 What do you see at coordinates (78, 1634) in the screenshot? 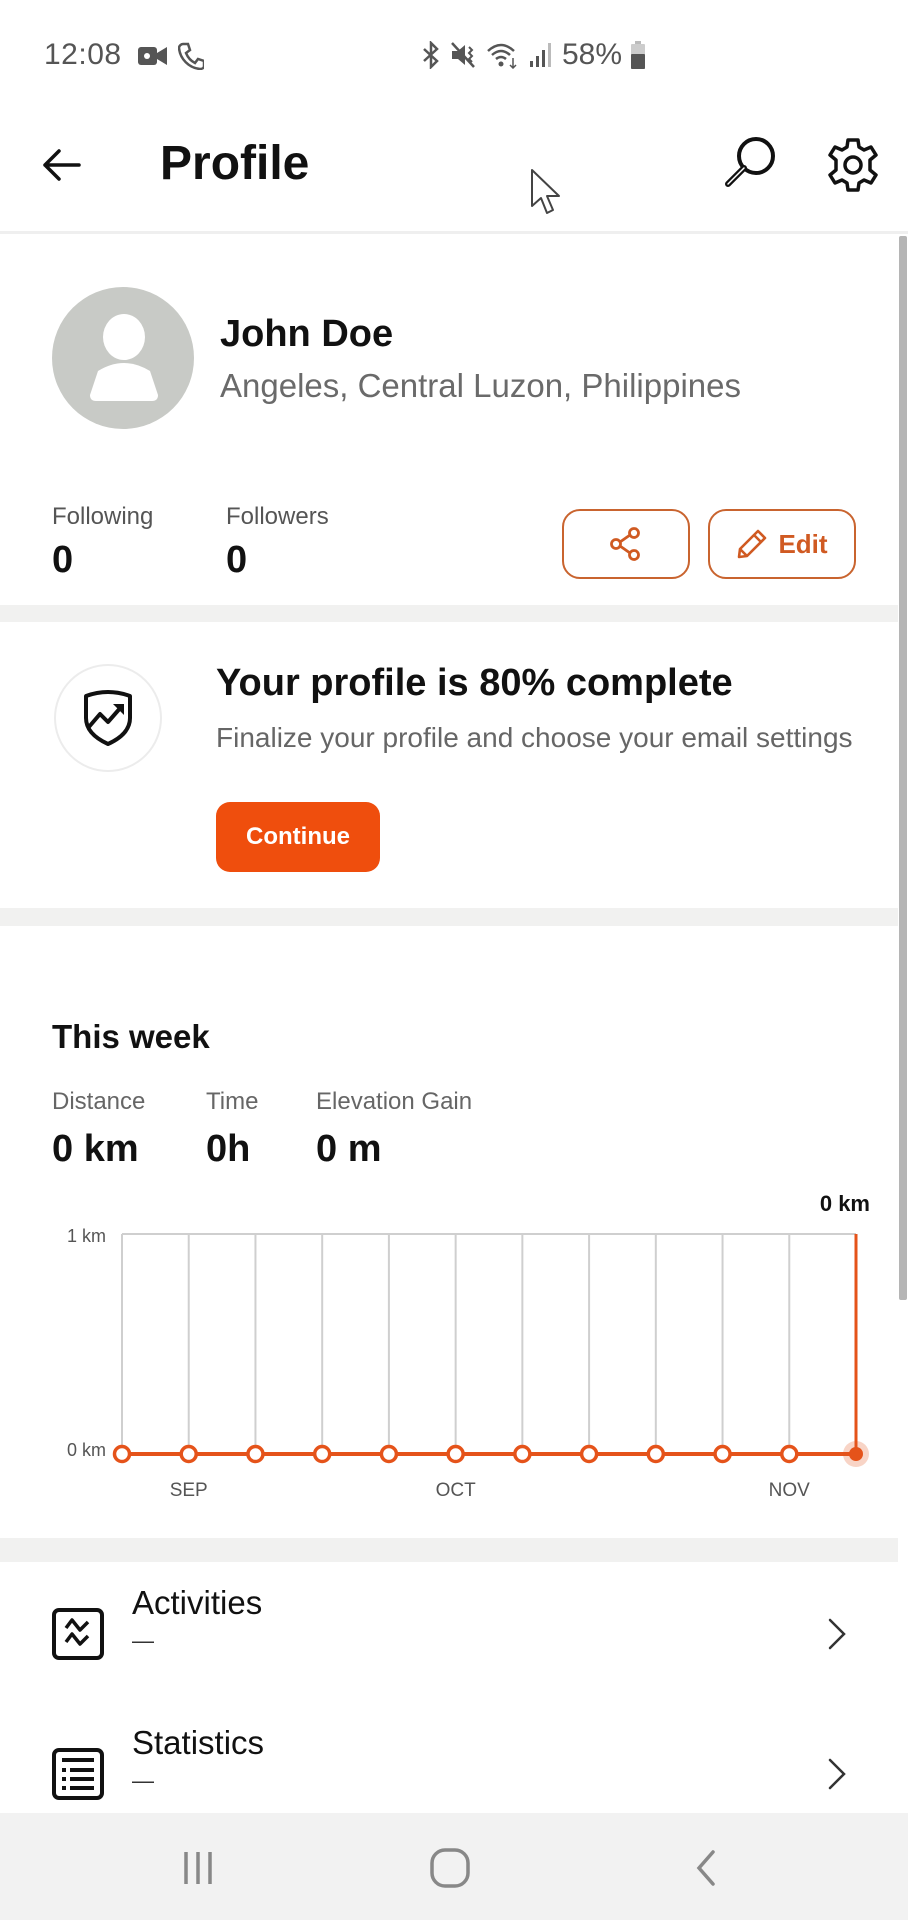
I see `activity-icon` at bounding box center [78, 1634].